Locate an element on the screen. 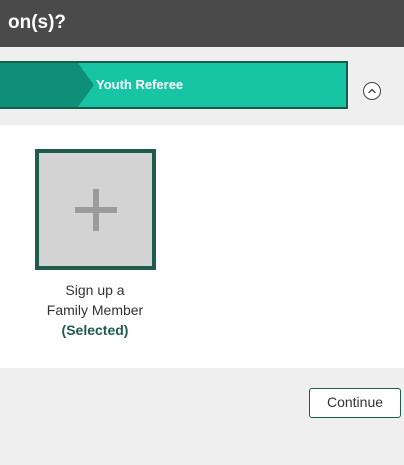 Image resolution: width=404 pixels, height=465 pixels. add-family-member-label: Sign up a Family Member (Selected) is located at coordinates (95, 310).